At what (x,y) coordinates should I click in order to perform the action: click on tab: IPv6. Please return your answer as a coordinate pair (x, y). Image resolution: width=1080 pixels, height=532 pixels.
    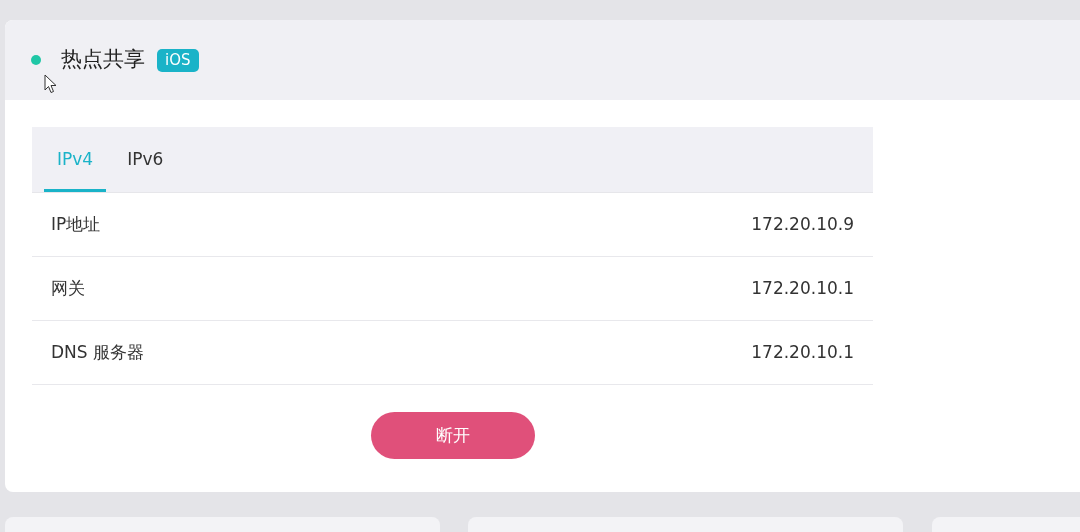
    Looking at the image, I should click on (145, 159).